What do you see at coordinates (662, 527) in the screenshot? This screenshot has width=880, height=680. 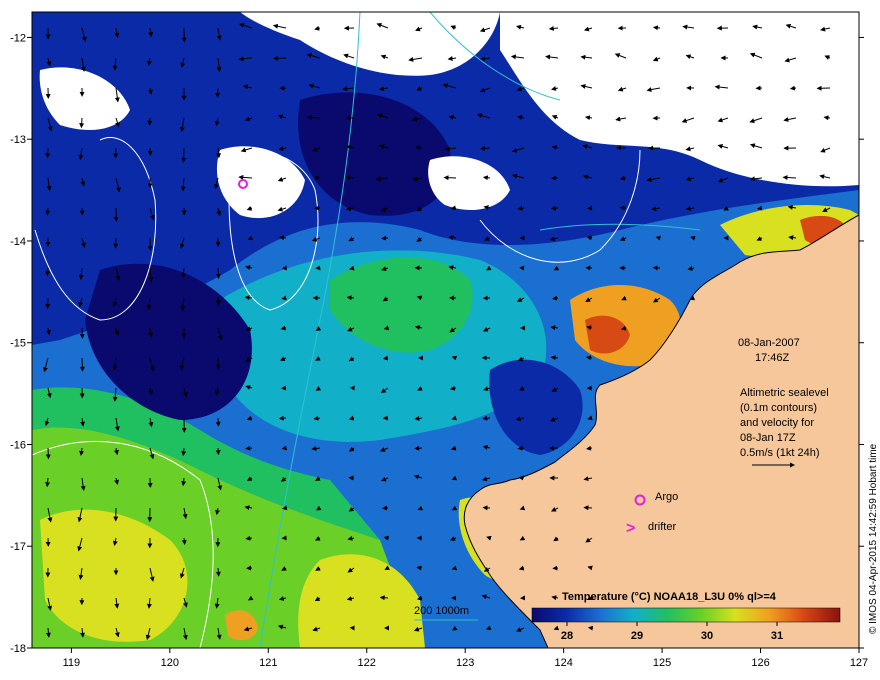 I see `drifter-legend-label: drifter` at bounding box center [662, 527].